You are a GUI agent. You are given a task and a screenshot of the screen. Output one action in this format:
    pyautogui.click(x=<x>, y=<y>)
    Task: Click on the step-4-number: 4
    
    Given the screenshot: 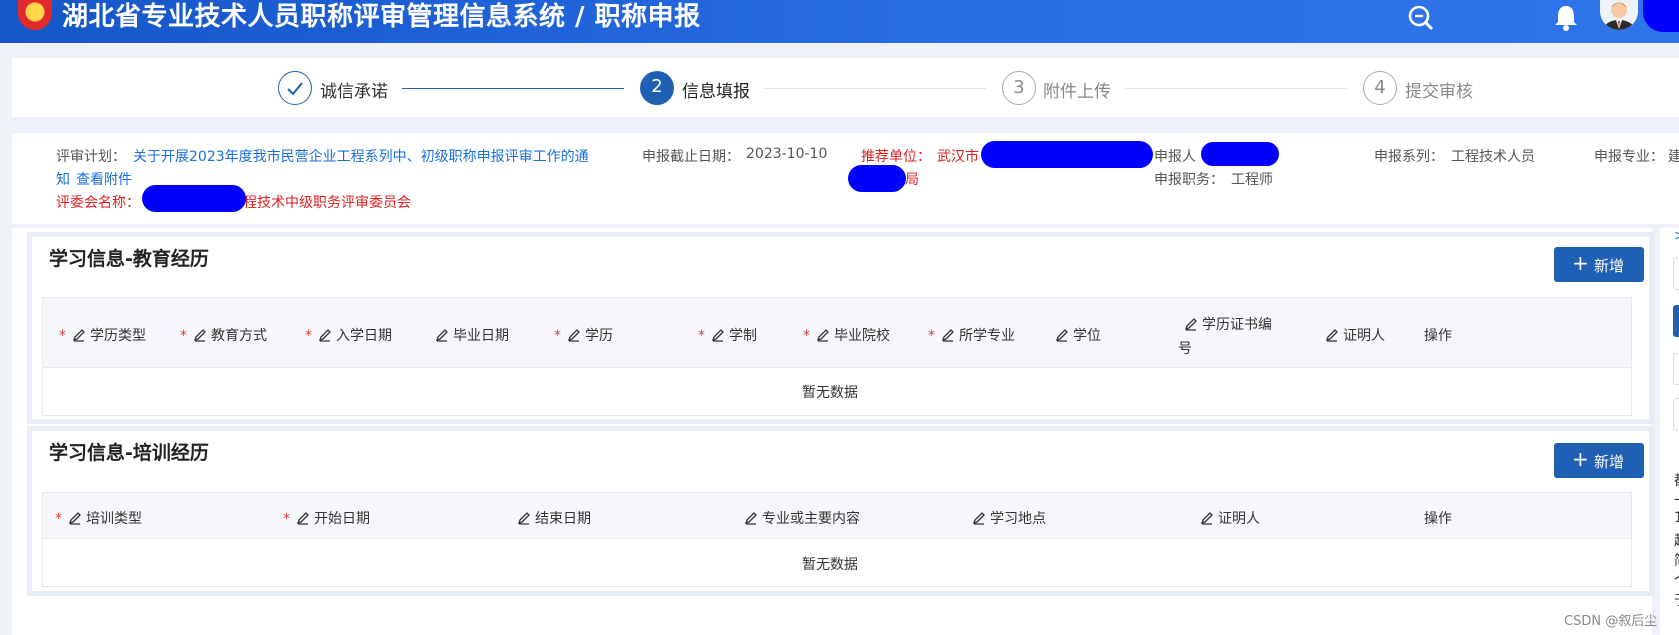 What is the action you would take?
    pyautogui.click(x=1380, y=88)
    